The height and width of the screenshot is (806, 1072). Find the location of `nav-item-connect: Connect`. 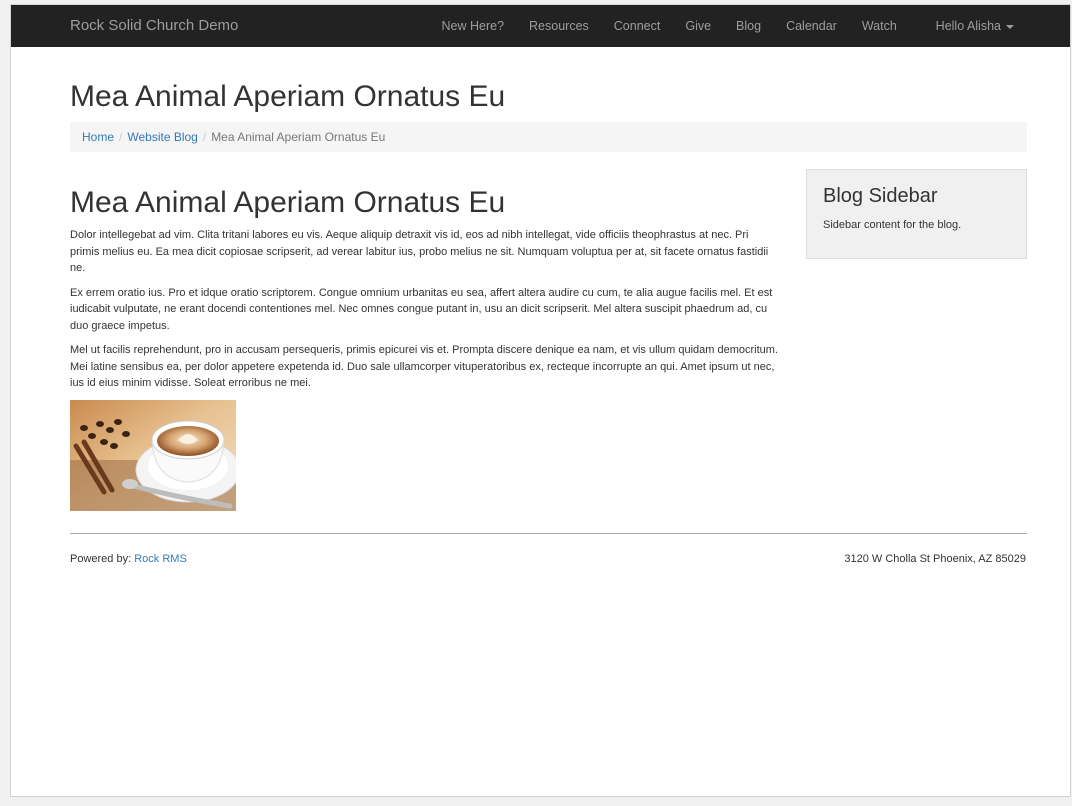

nav-item-connect: Connect is located at coordinates (637, 26).